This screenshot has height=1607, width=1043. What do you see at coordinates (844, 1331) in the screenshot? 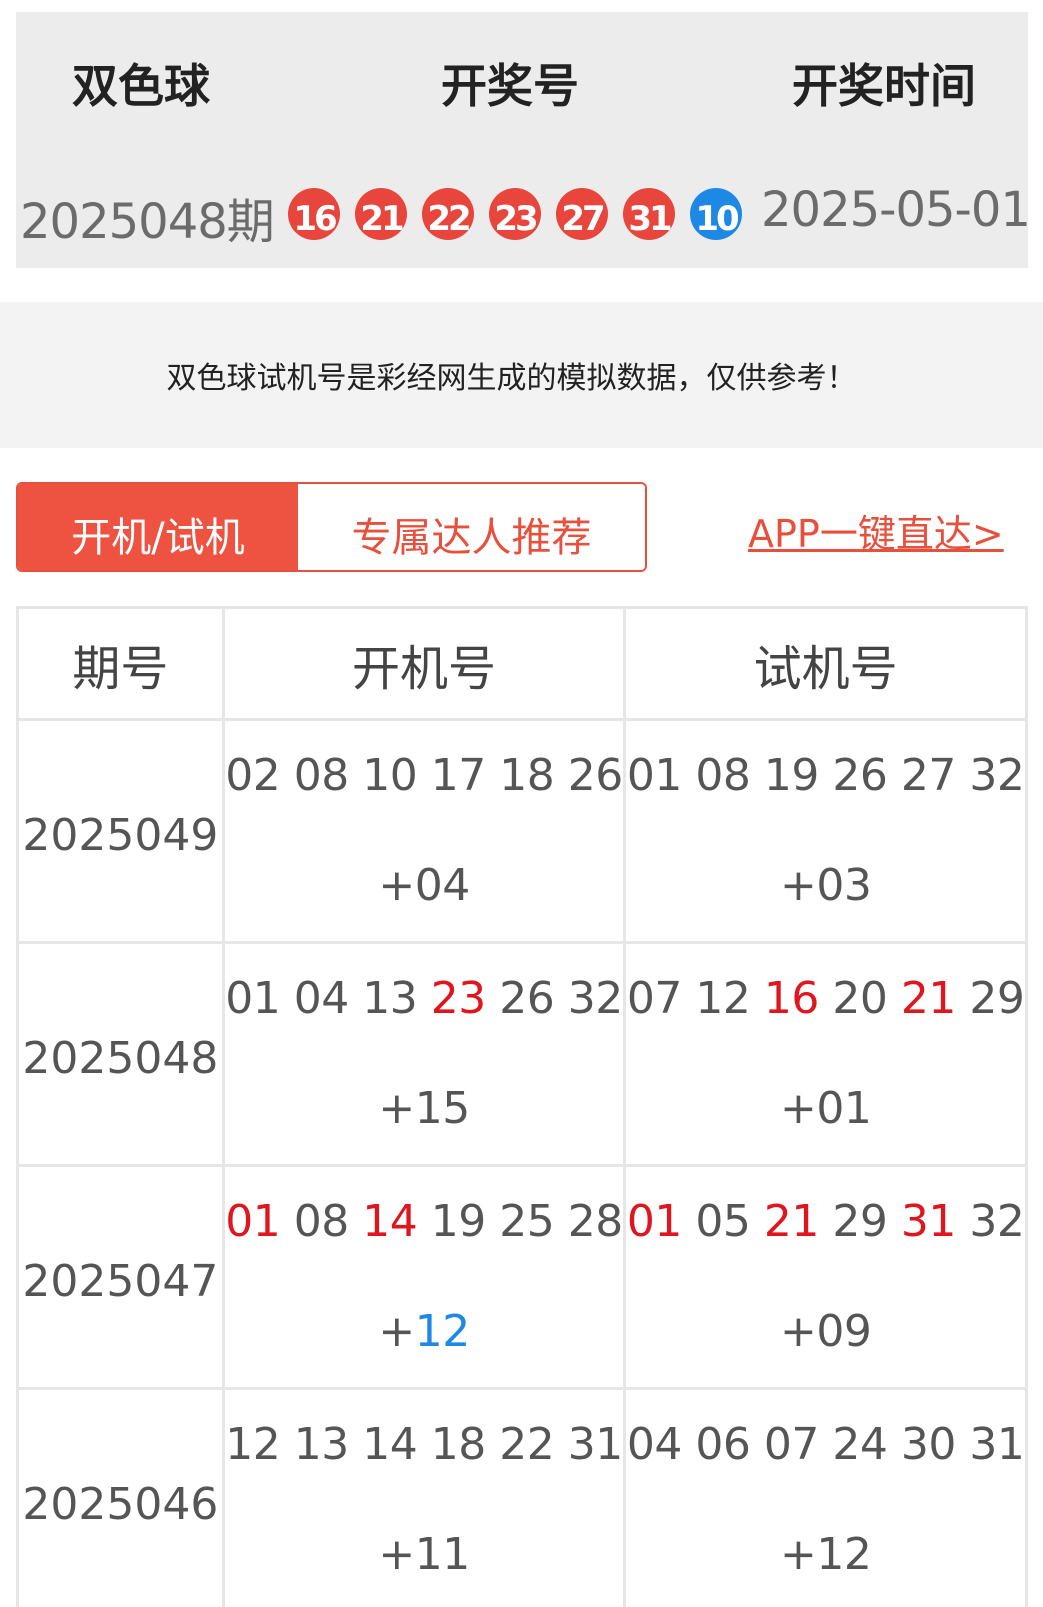
I see `number: 09` at bounding box center [844, 1331].